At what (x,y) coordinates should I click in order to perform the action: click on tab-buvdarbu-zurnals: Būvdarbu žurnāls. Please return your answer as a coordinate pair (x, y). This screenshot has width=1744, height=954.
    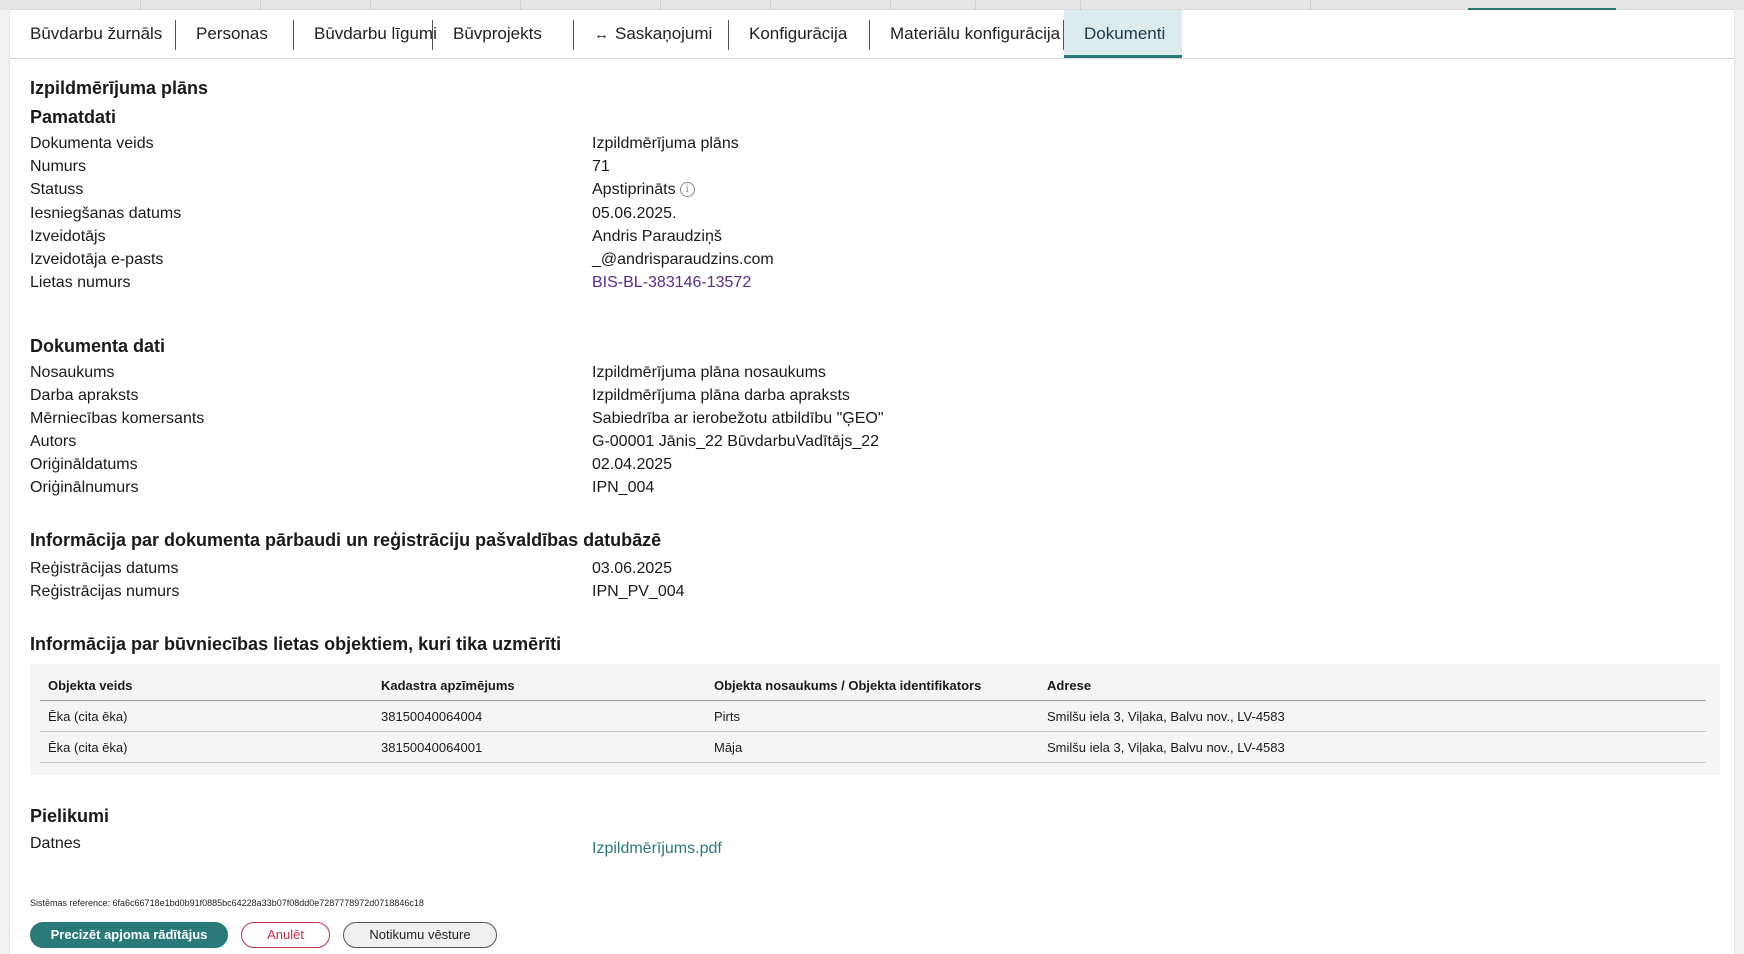
    Looking at the image, I should click on (92, 34).